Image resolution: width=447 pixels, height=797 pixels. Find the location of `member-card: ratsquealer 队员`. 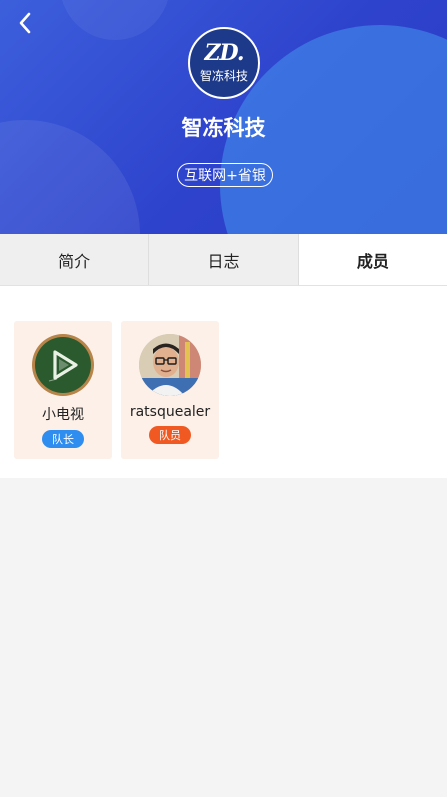

member-card: ratsquealer 队员 is located at coordinates (170, 390).